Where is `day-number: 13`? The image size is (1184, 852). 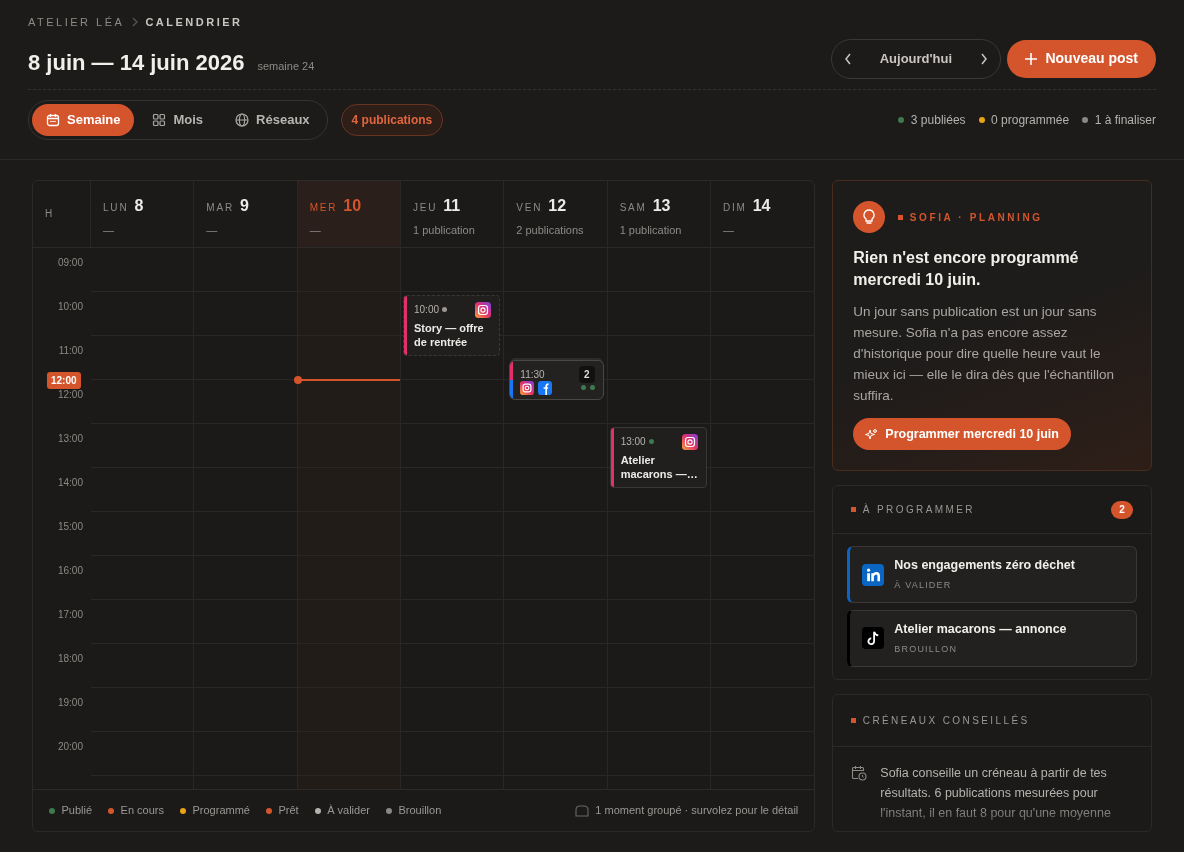
day-number: 13 is located at coordinates (661, 206).